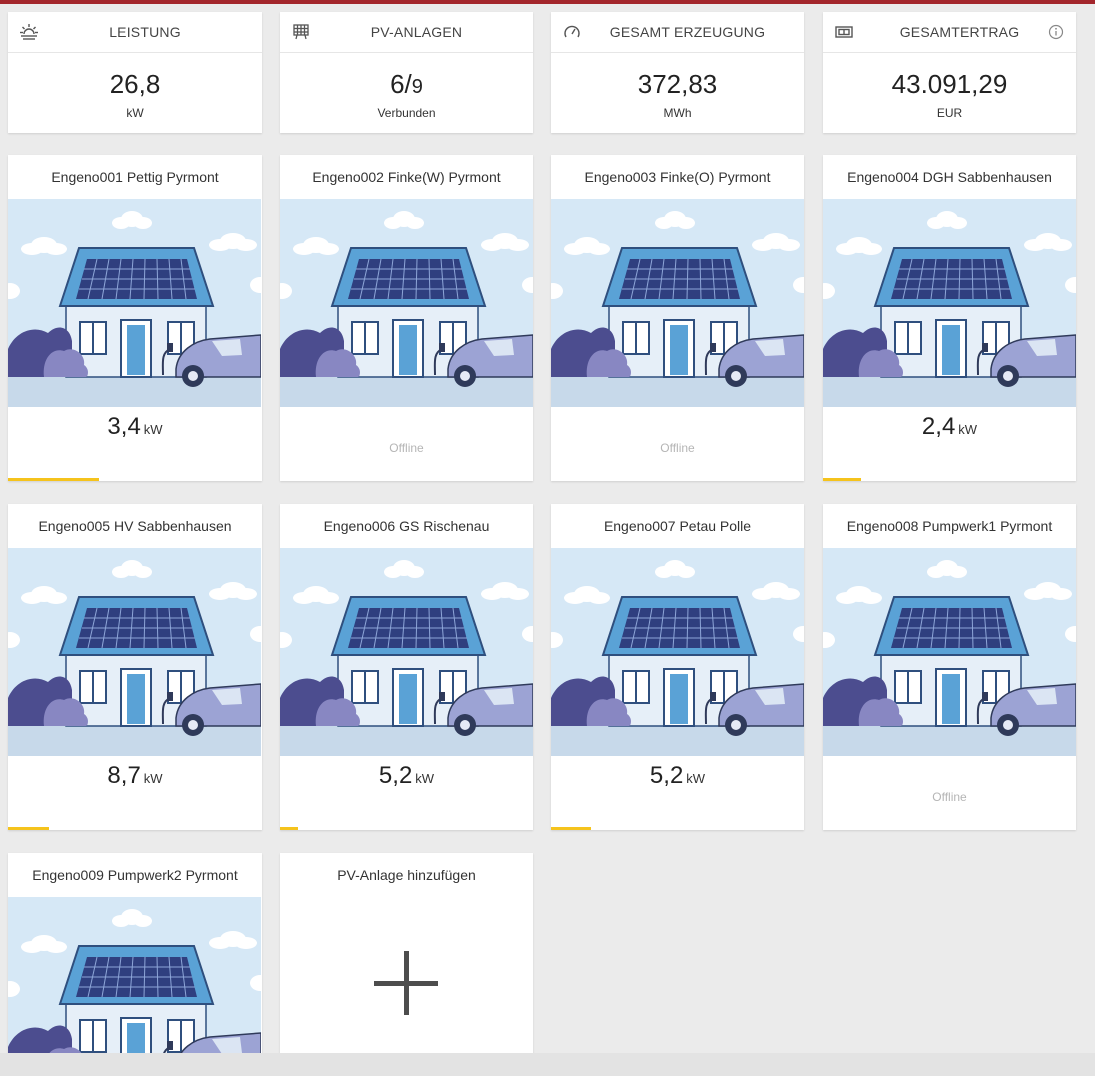 This screenshot has width=1095, height=1076. I want to click on plant-card: Engeno003 Finke(O) Pyrmont Offline, so click(677, 318).